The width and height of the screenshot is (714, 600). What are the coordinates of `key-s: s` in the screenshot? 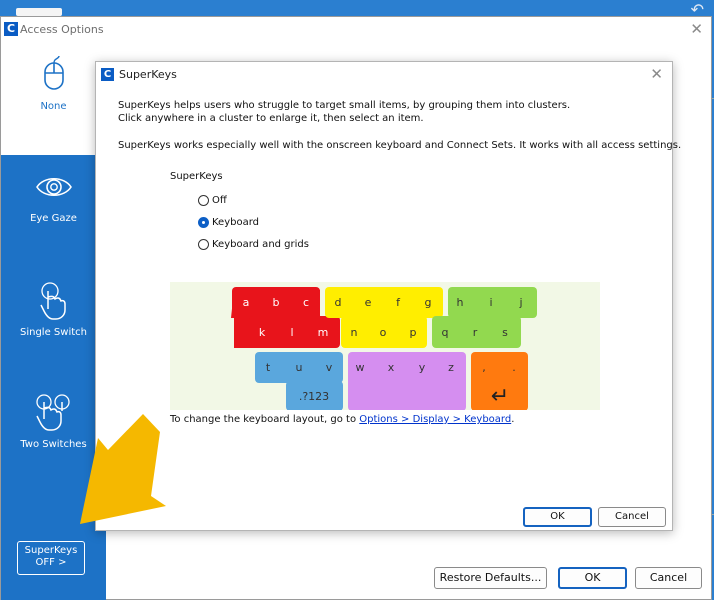 It's located at (505, 332).